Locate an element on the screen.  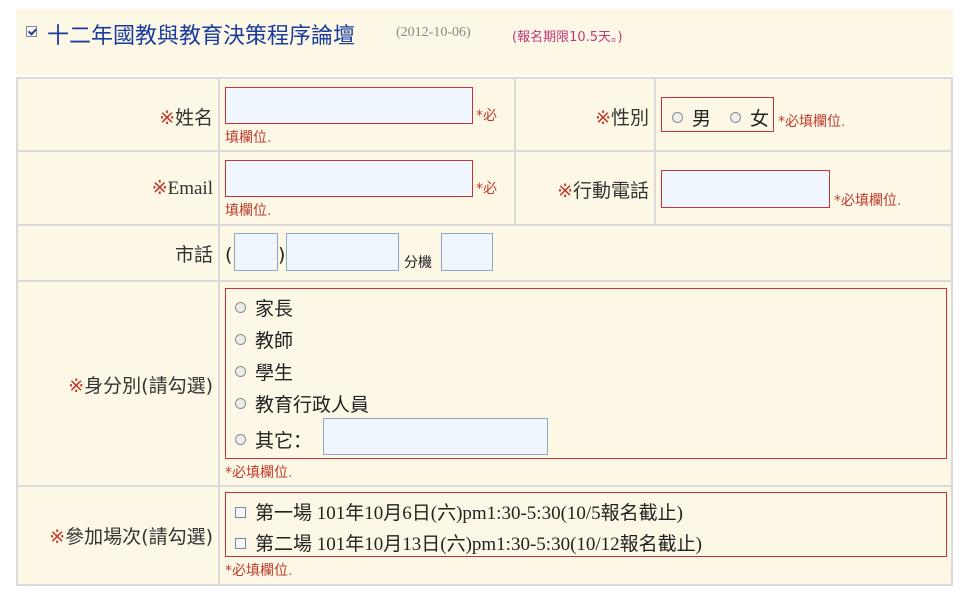
mobile-label-cell: ※行動電話 is located at coordinates (585, 188).